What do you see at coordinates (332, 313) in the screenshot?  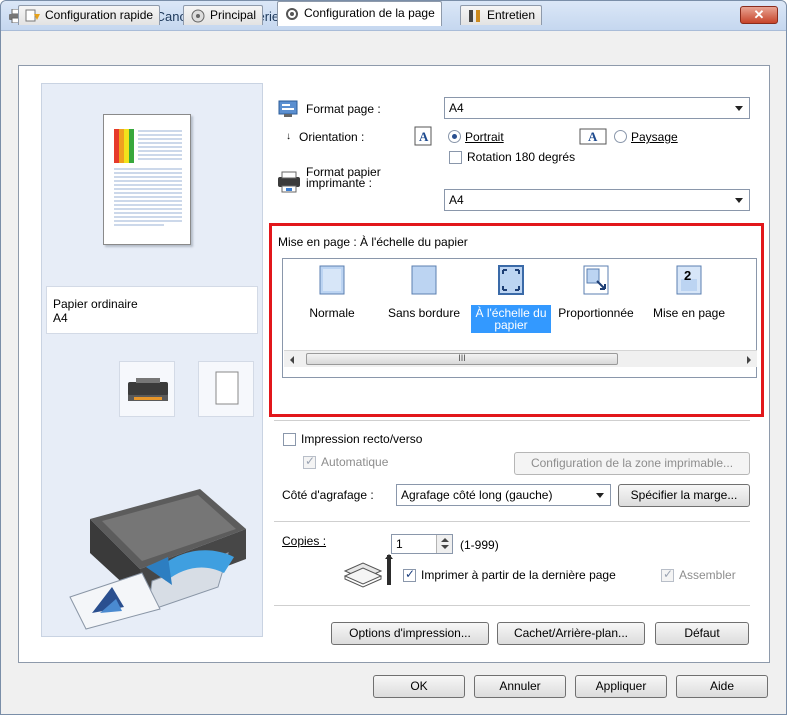 I see `layout-item-label: Normale` at bounding box center [332, 313].